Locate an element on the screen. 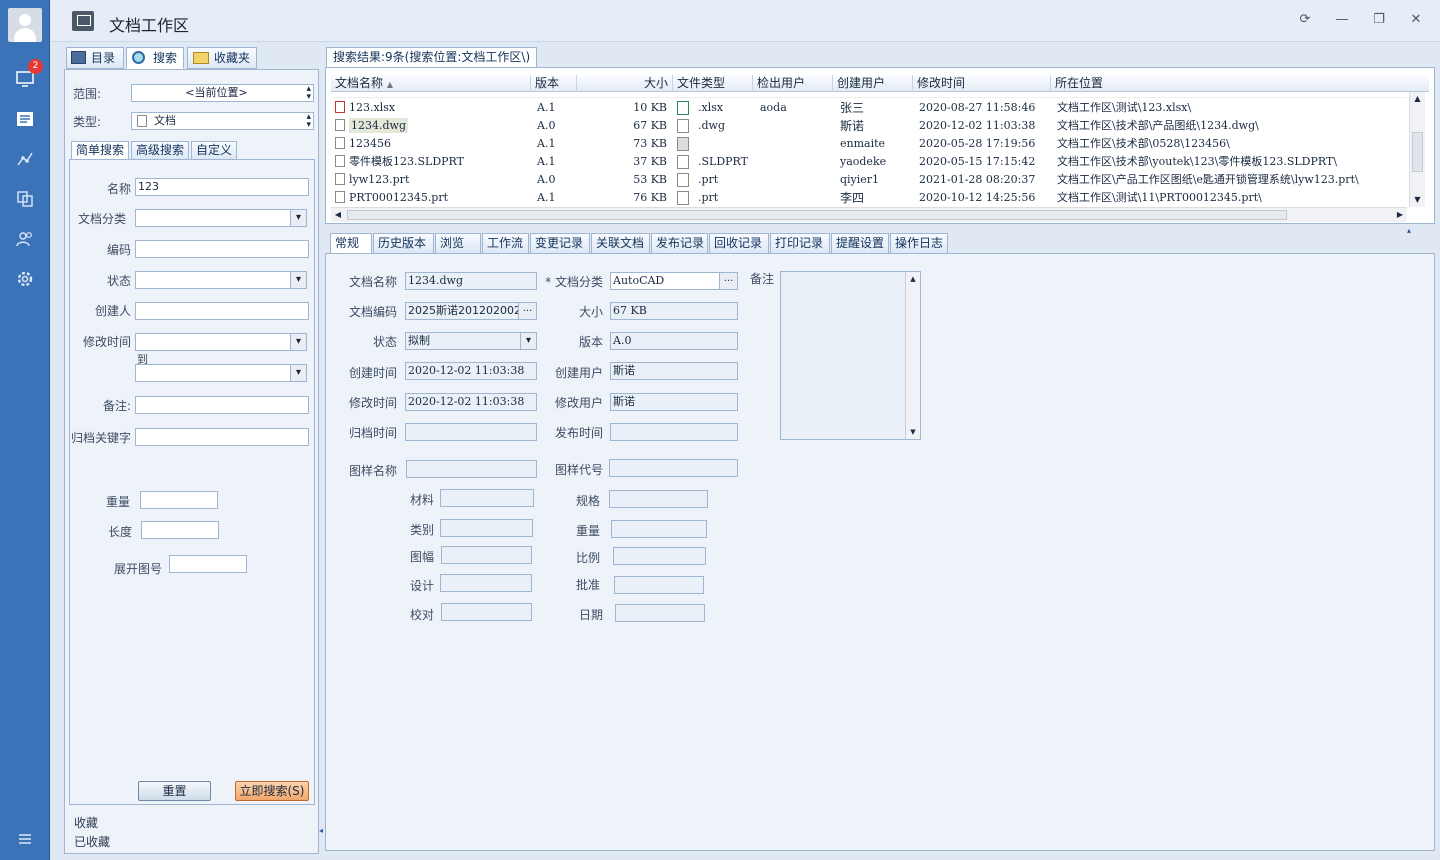 The width and height of the screenshot is (1440, 860). material-input is located at coordinates (487, 498).